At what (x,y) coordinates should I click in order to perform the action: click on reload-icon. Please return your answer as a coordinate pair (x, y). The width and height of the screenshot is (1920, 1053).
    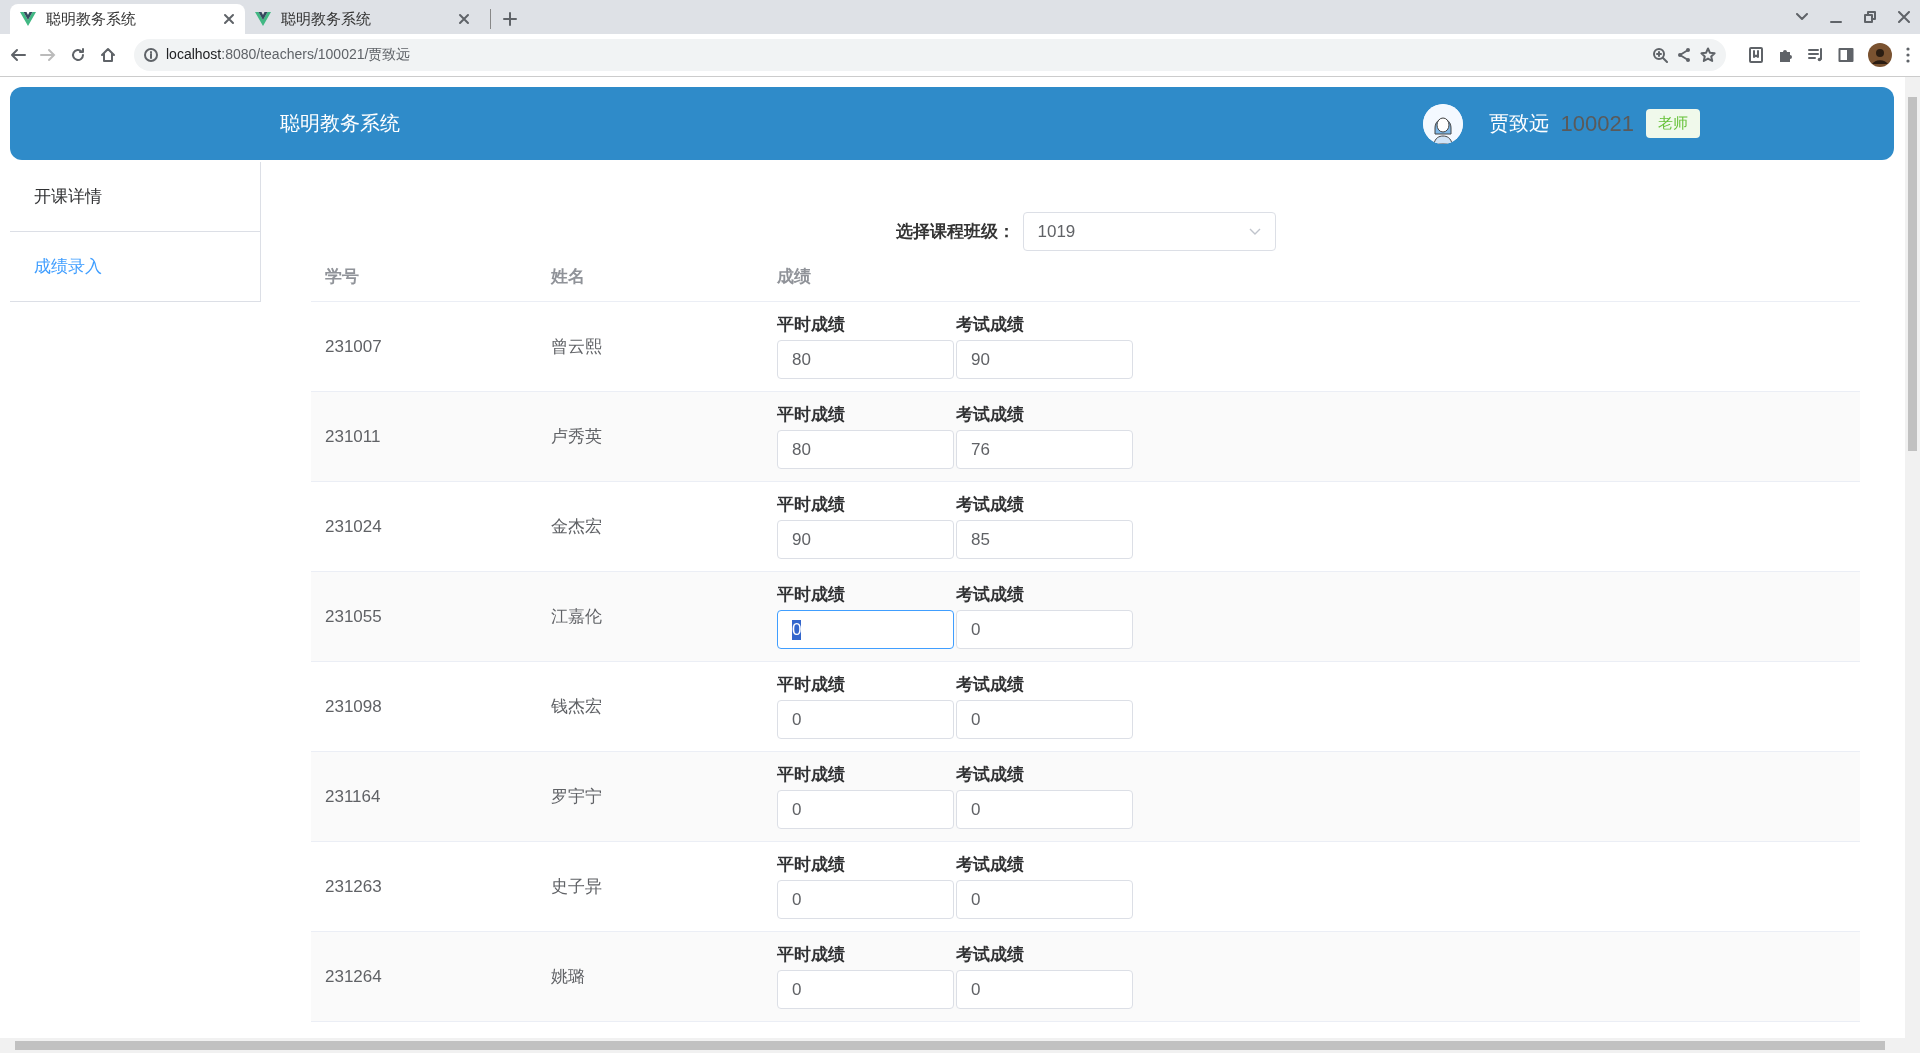
    Looking at the image, I should click on (78, 55).